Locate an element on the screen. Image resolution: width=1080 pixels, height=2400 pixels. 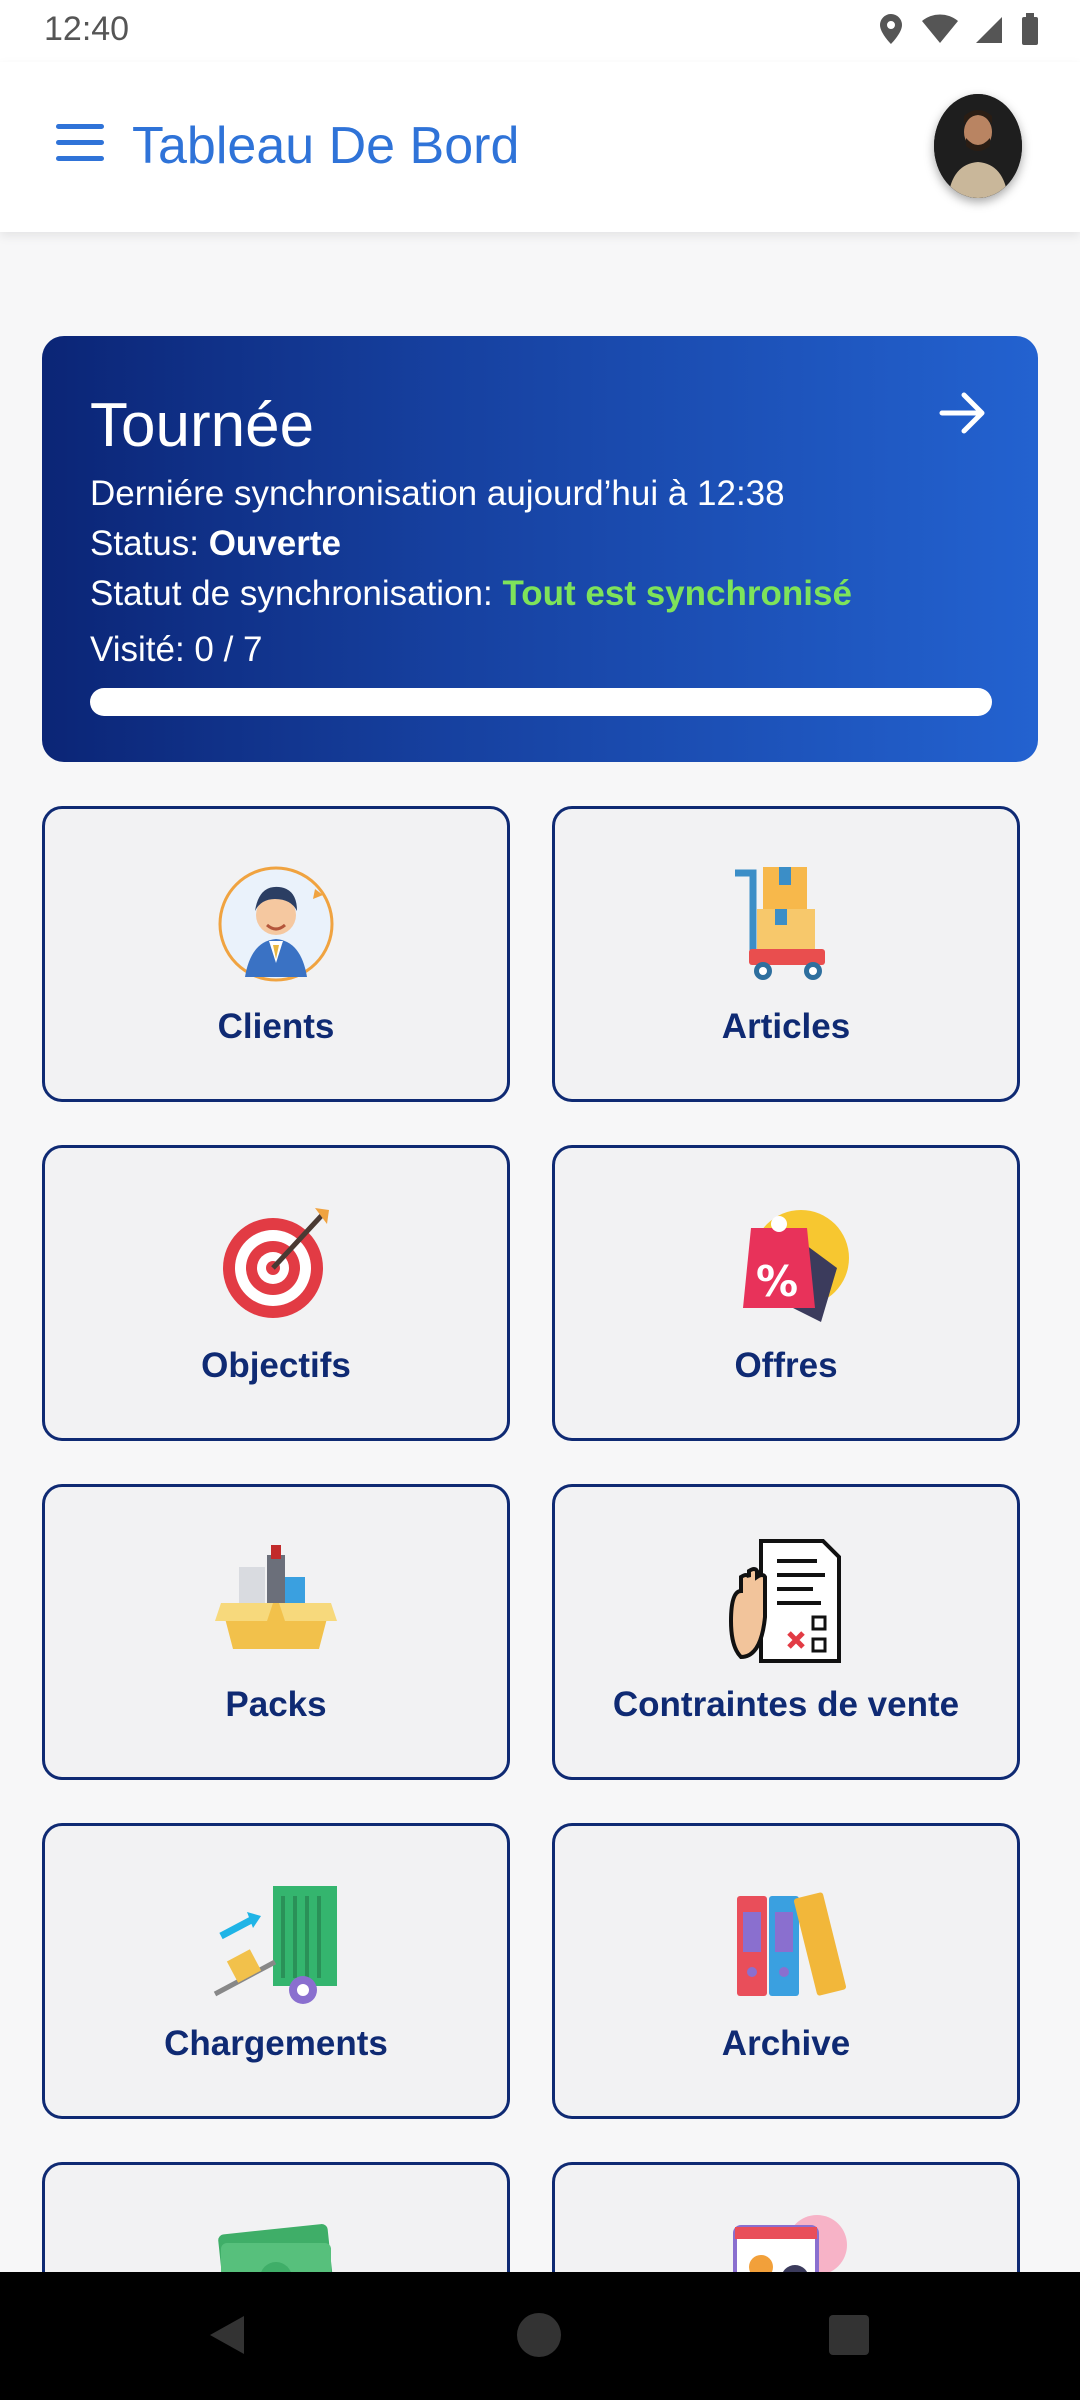
tile-label-offres: Offres is located at coordinates (786, 1365).